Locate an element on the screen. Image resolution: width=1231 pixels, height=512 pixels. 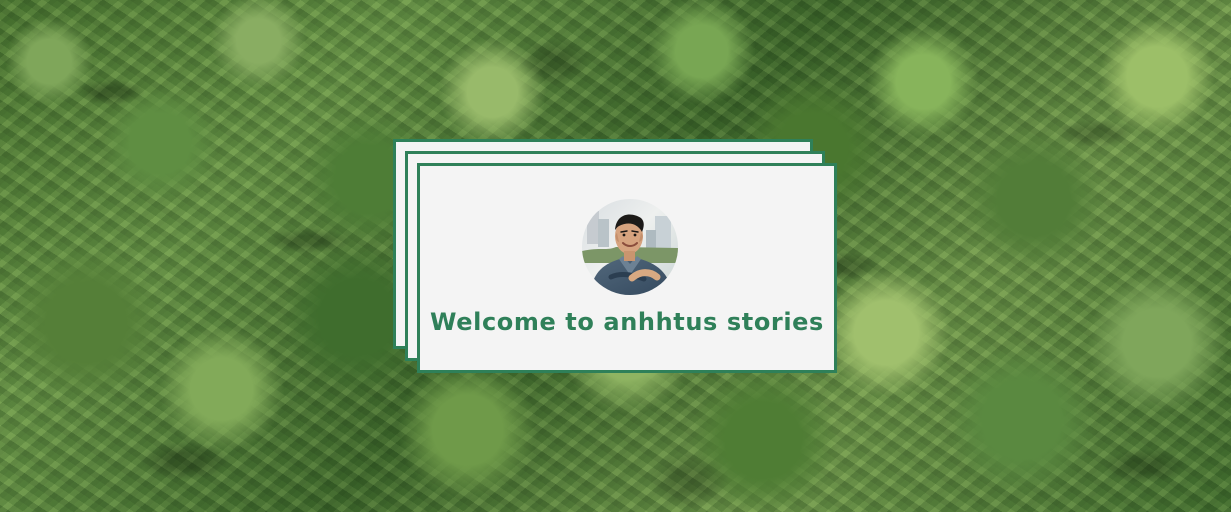
welcome-title: Welcome to anhhtus stories is located at coordinates (627, 322).